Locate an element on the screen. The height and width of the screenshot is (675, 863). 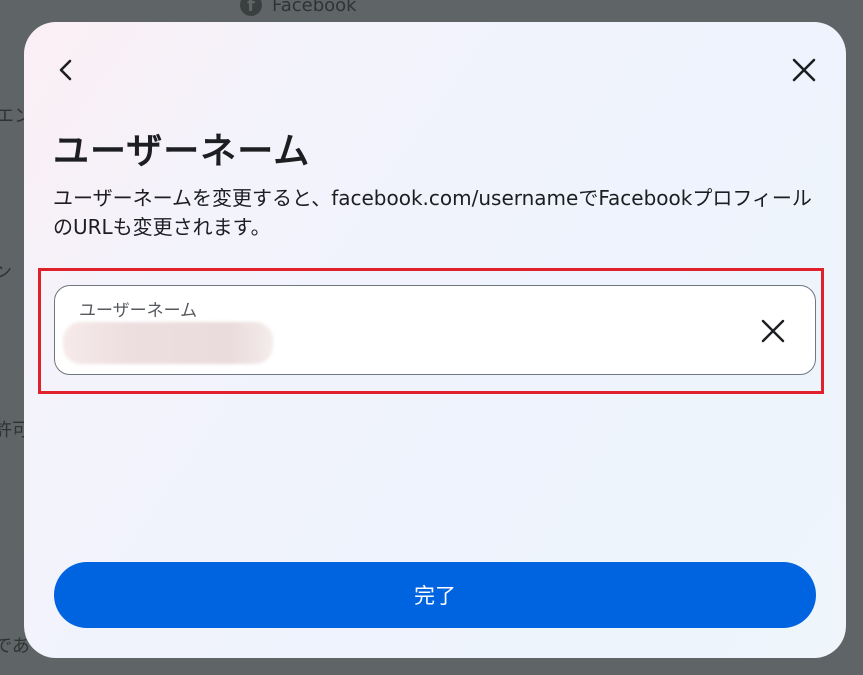
username-value-redacted is located at coordinates (168, 343).